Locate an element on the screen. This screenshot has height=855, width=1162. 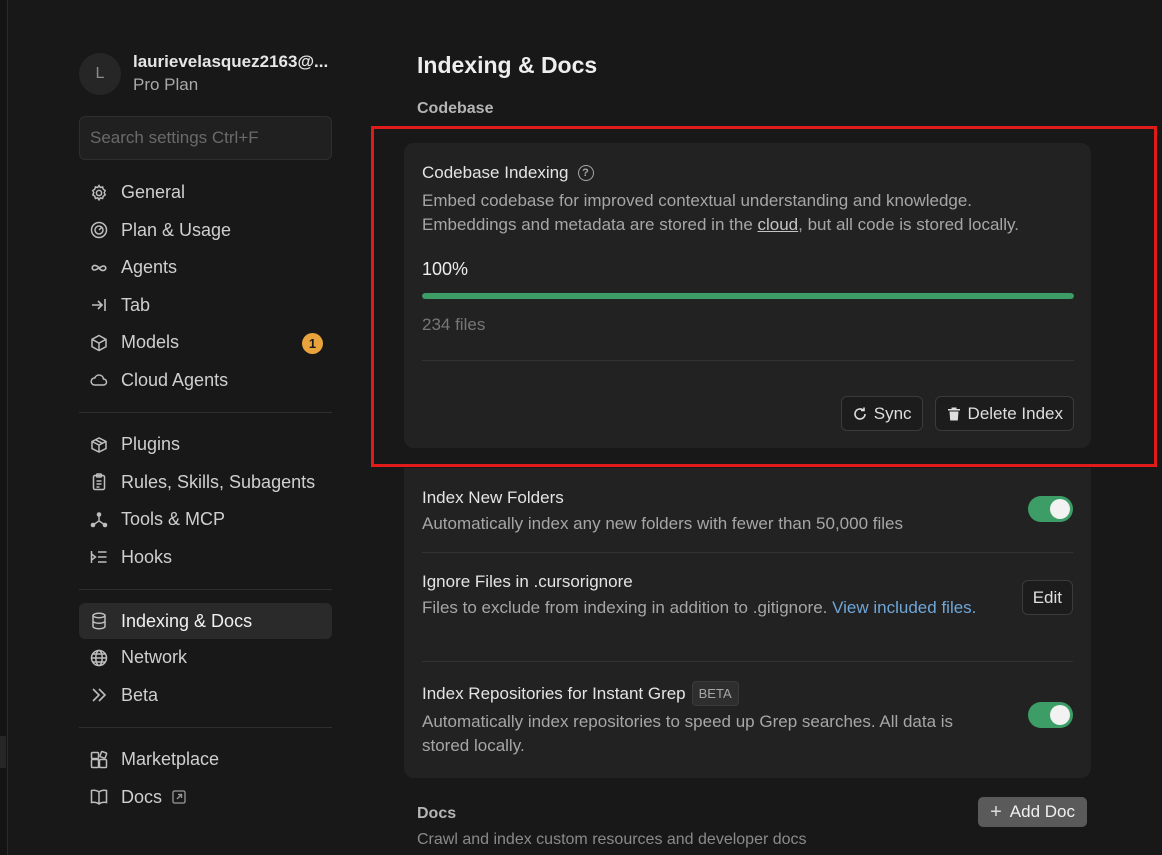
indexing-actions: Sync Delete Index is located at coordinates (957, 413).